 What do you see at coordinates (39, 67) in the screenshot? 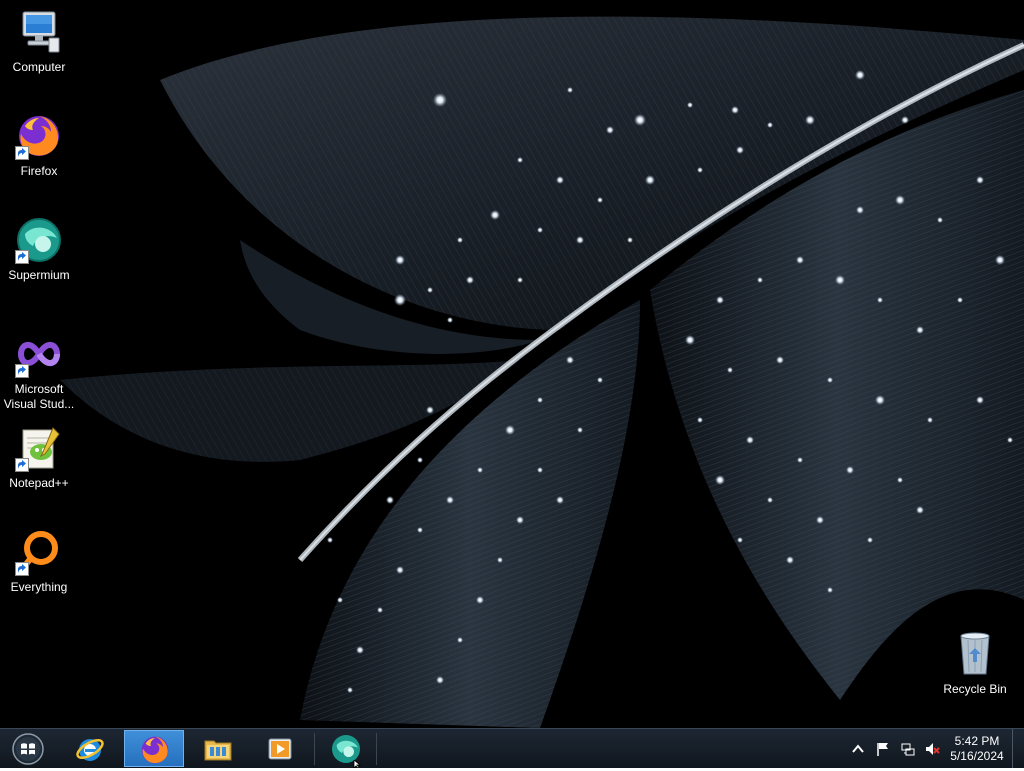
I see `desktop-icon-label: Computer` at bounding box center [39, 67].